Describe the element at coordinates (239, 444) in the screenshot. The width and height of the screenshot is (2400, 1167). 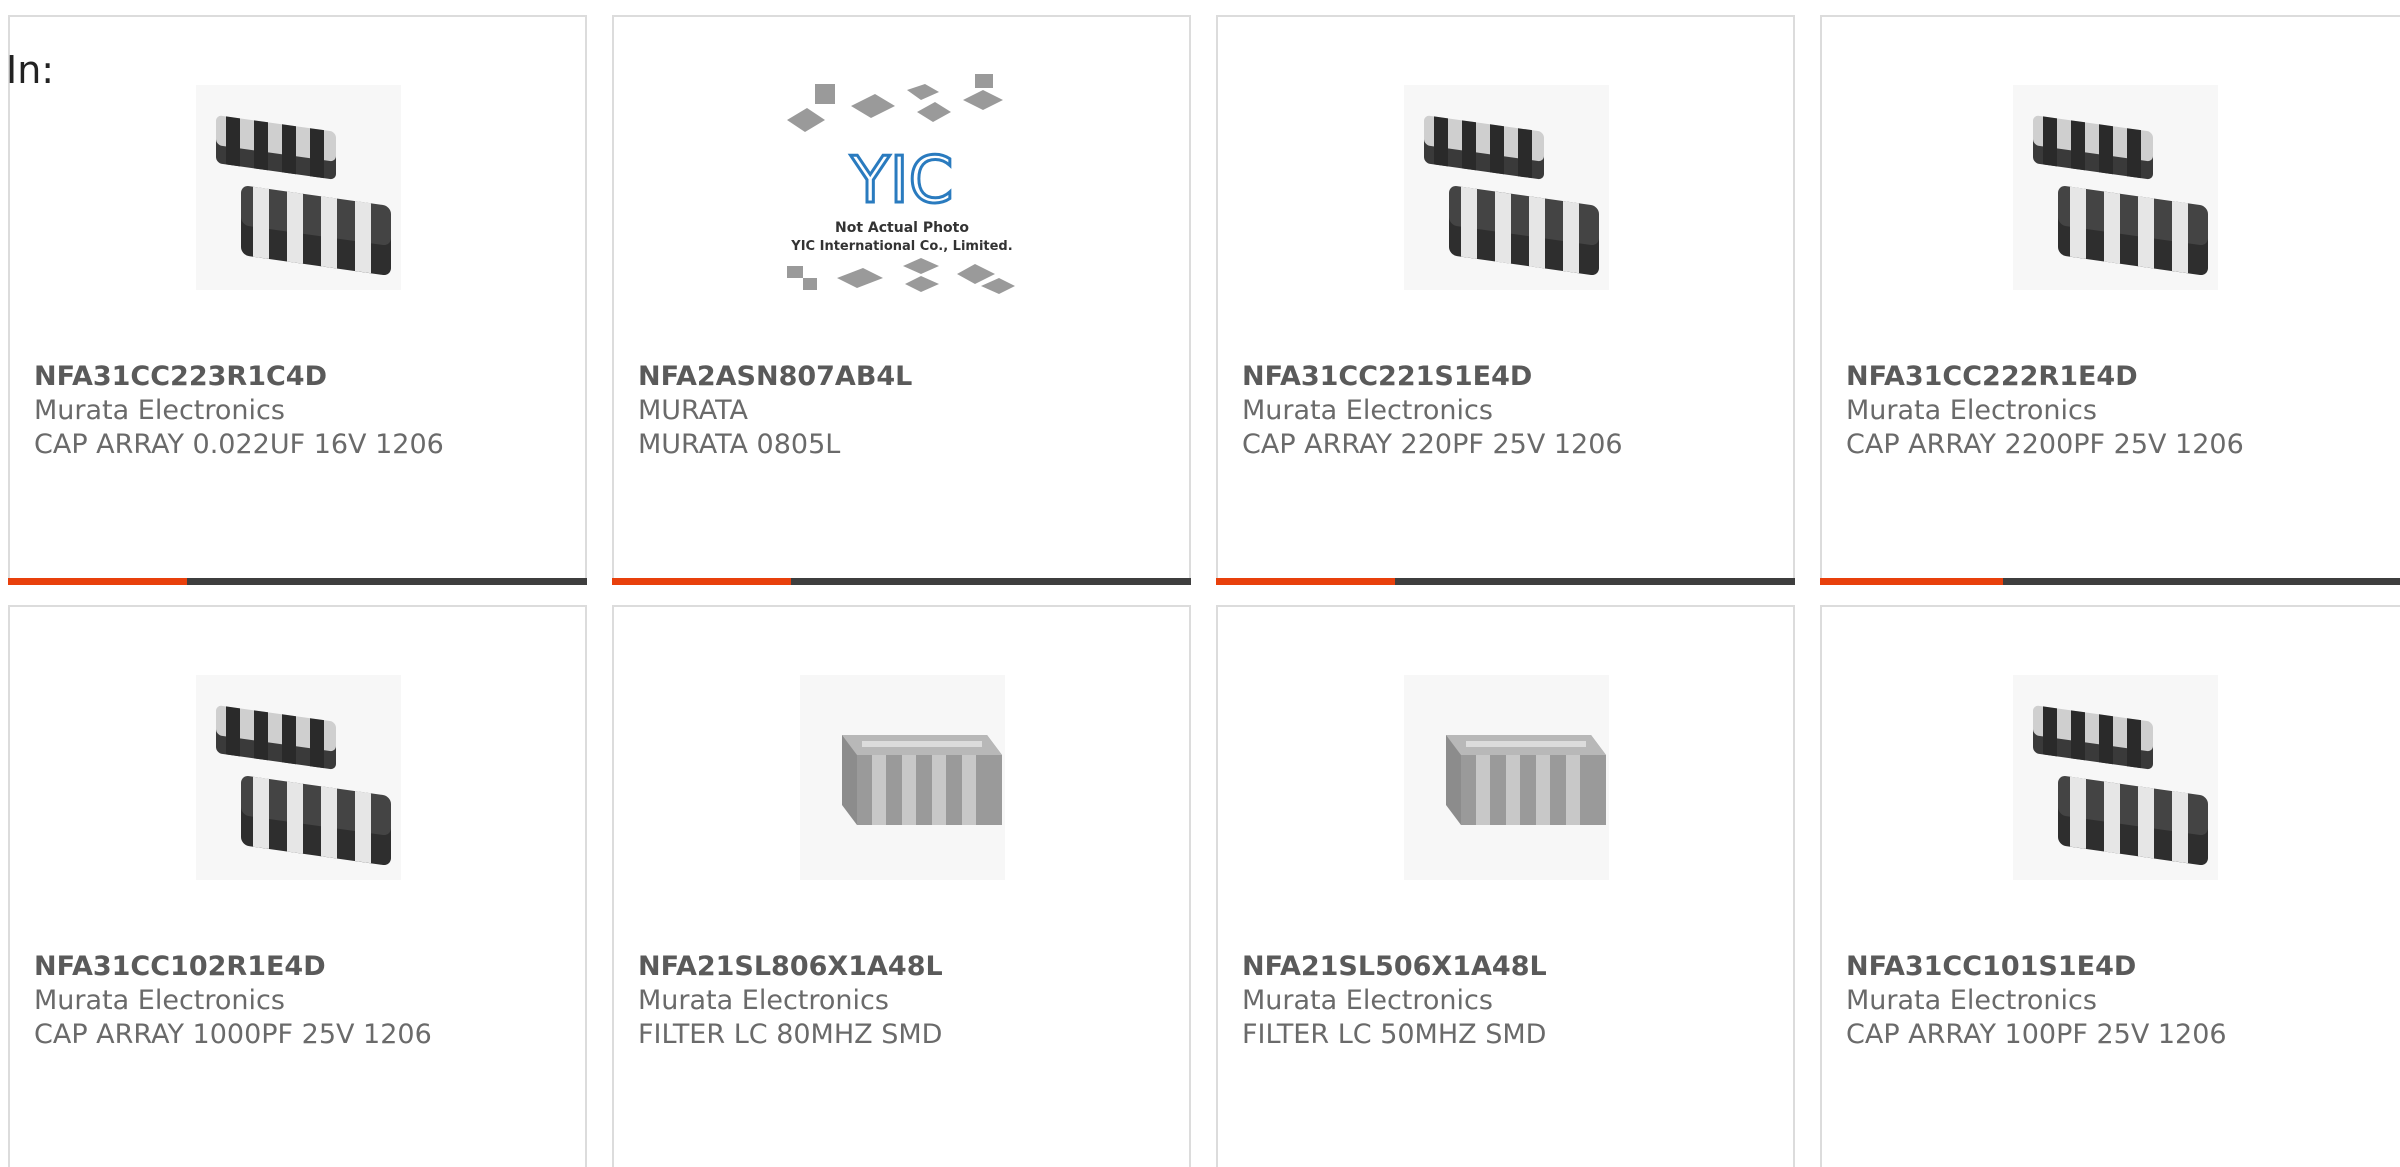
I see `description: CAP ARRAY 0.022UF 16V 1206` at that location.